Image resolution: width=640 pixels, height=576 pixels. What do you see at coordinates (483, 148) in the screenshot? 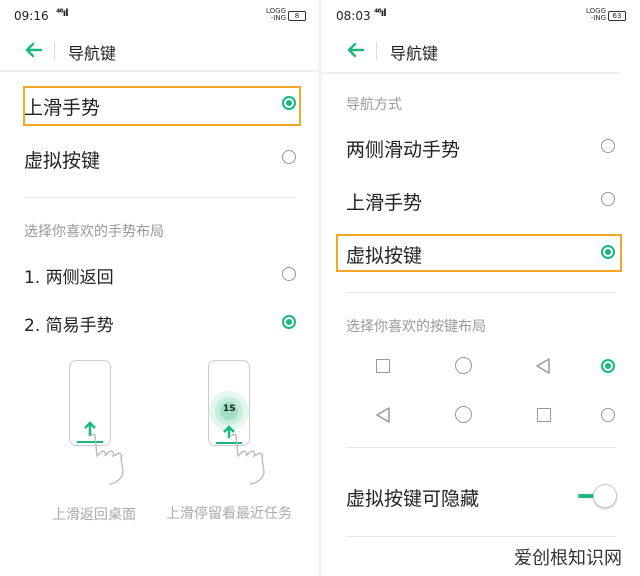
I see `option-side-swipe: 两侧滑动手势` at bounding box center [483, 148].